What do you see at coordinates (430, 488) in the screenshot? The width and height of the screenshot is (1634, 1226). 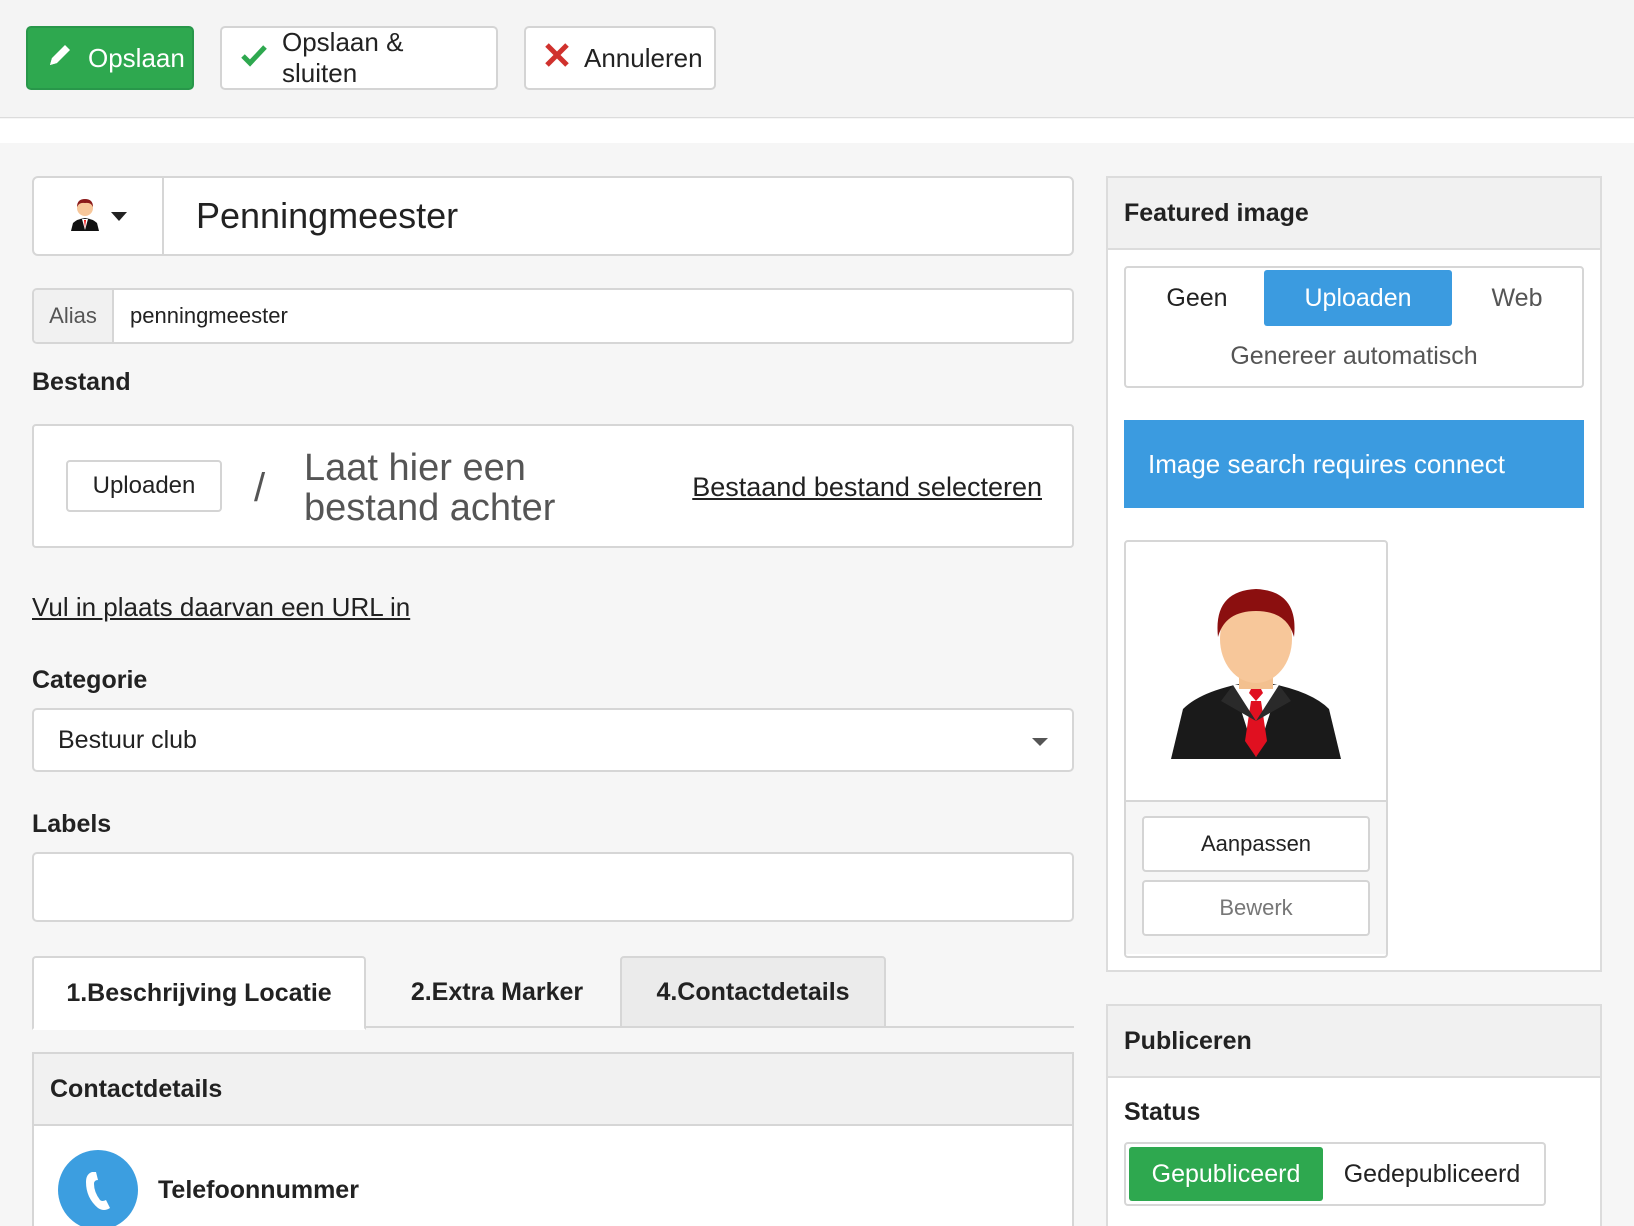 I see `dropzone-text: Laat hier een bestand achter` at bounding box center [430, 488].